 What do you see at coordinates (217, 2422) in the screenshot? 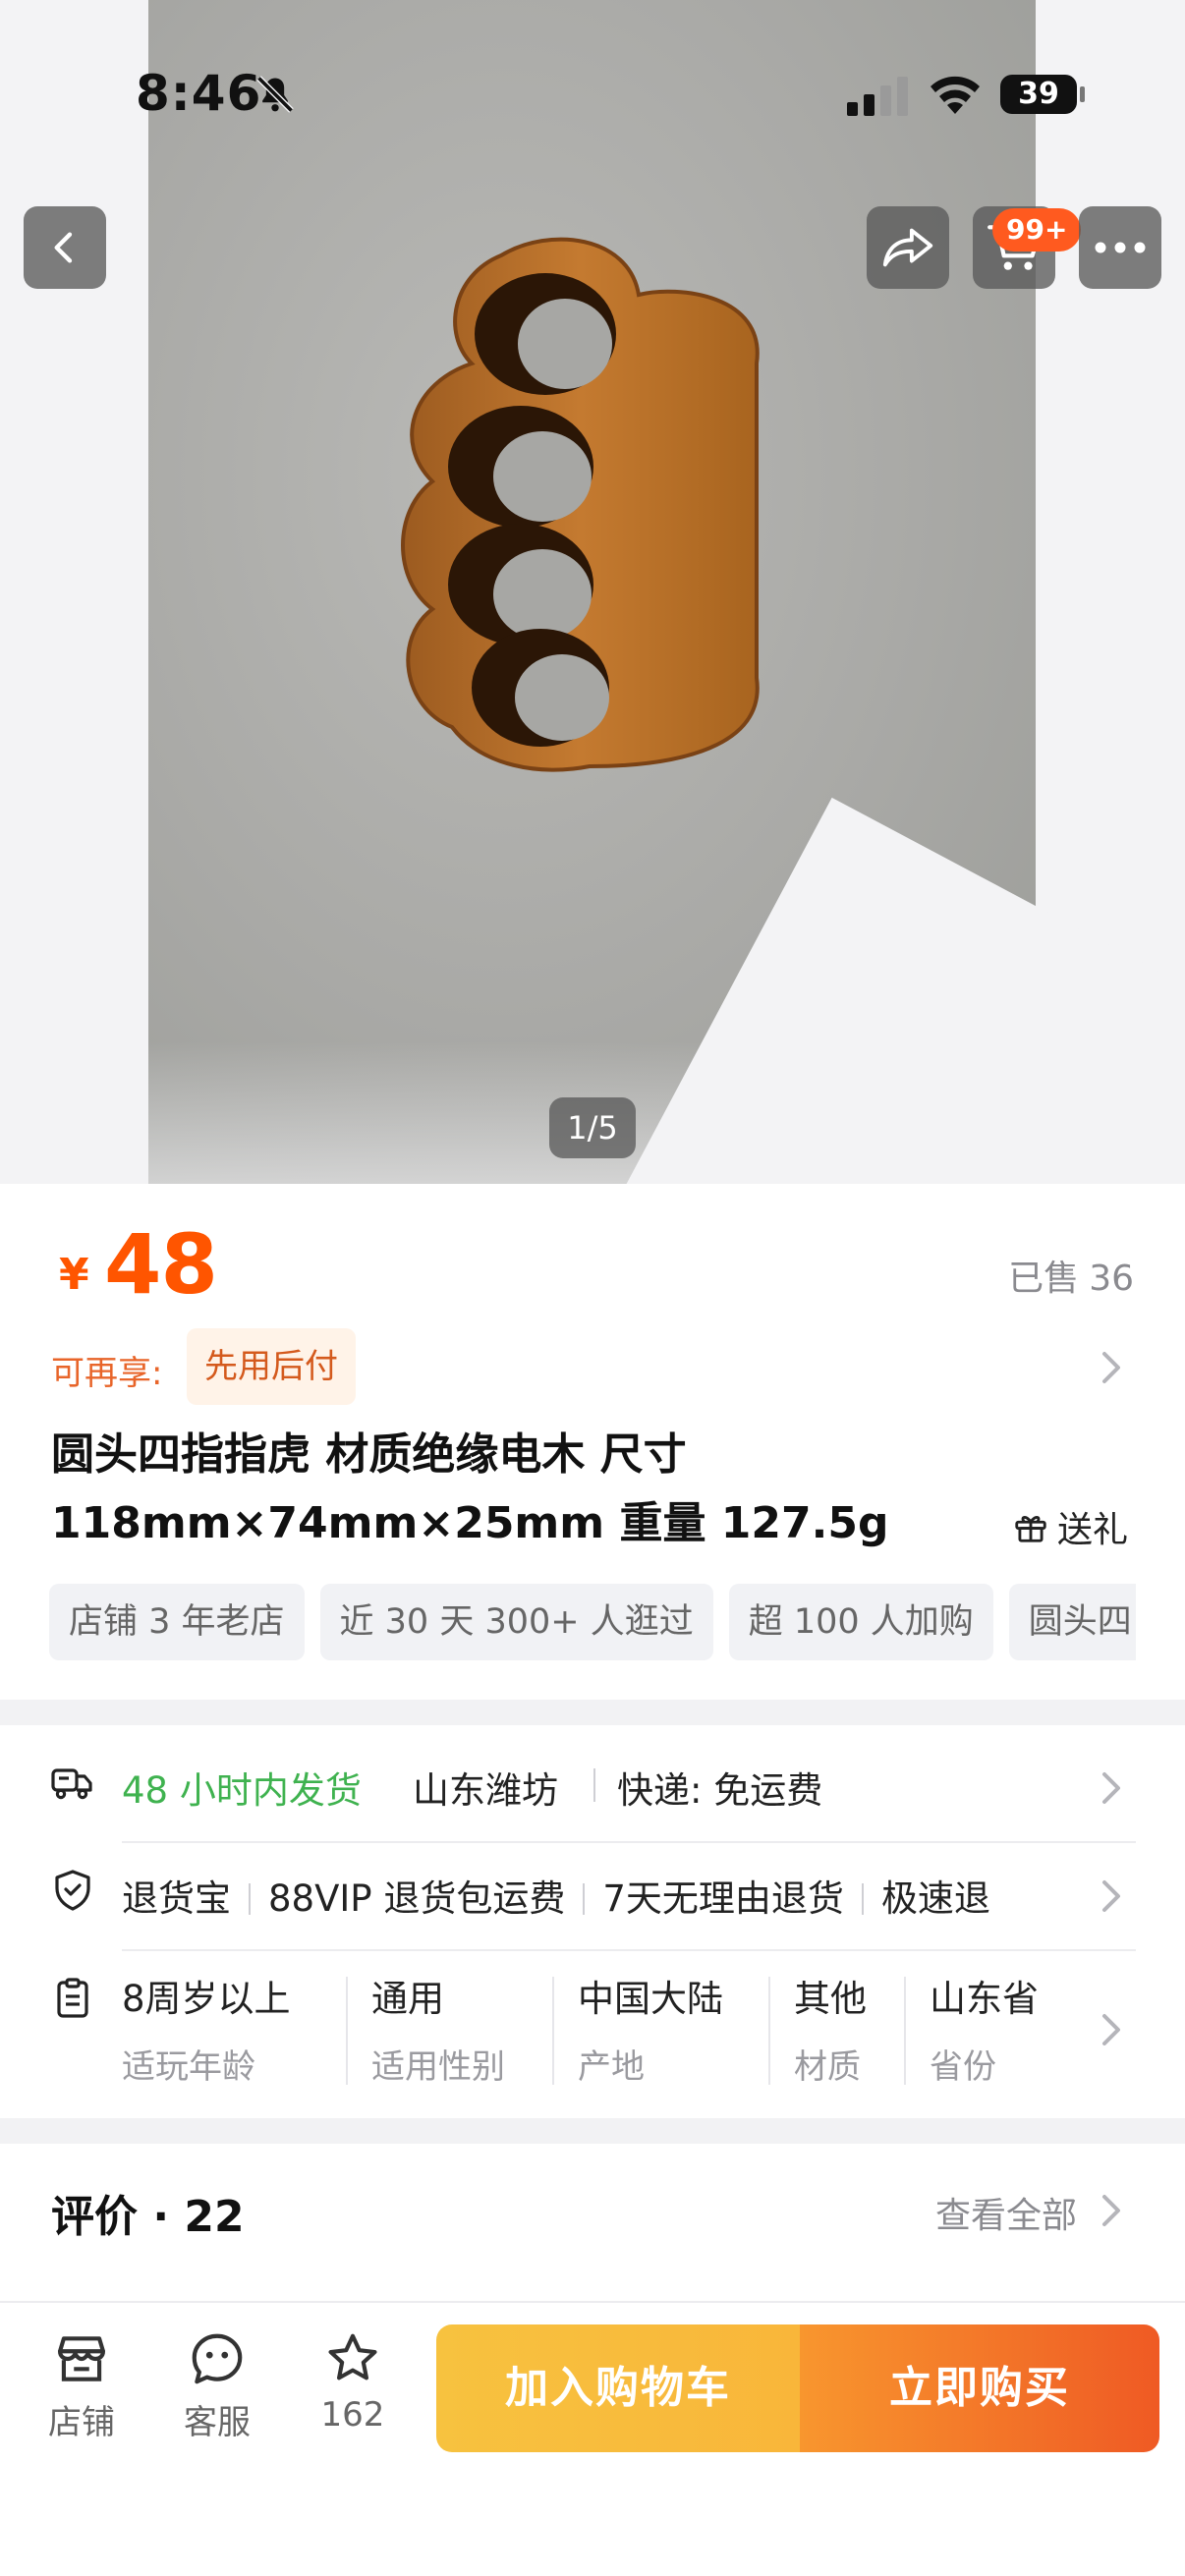
I see `service-label: 客服` at bounding box center [217, 2422].